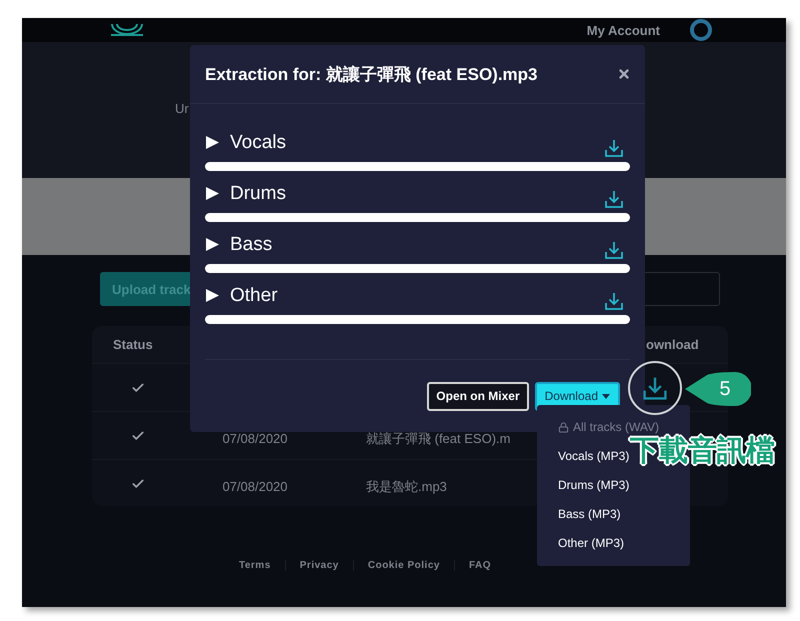 This screenshot has height=621, width=800. I want to click on dialog-title: Extraction for: 就讓子彈飛 (feat ESO).mp3, so click(371, 75).